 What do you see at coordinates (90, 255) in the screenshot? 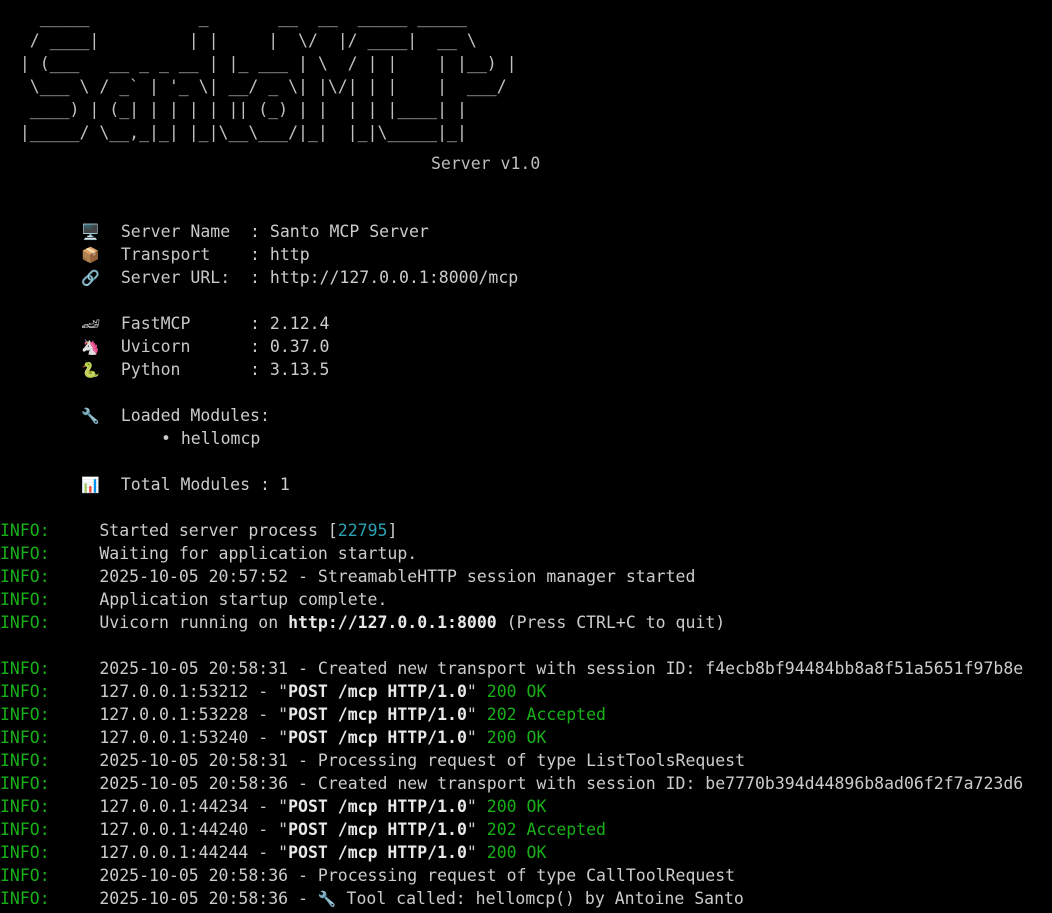
I see `package-icon: 📦` at bounding box center [90, 255].